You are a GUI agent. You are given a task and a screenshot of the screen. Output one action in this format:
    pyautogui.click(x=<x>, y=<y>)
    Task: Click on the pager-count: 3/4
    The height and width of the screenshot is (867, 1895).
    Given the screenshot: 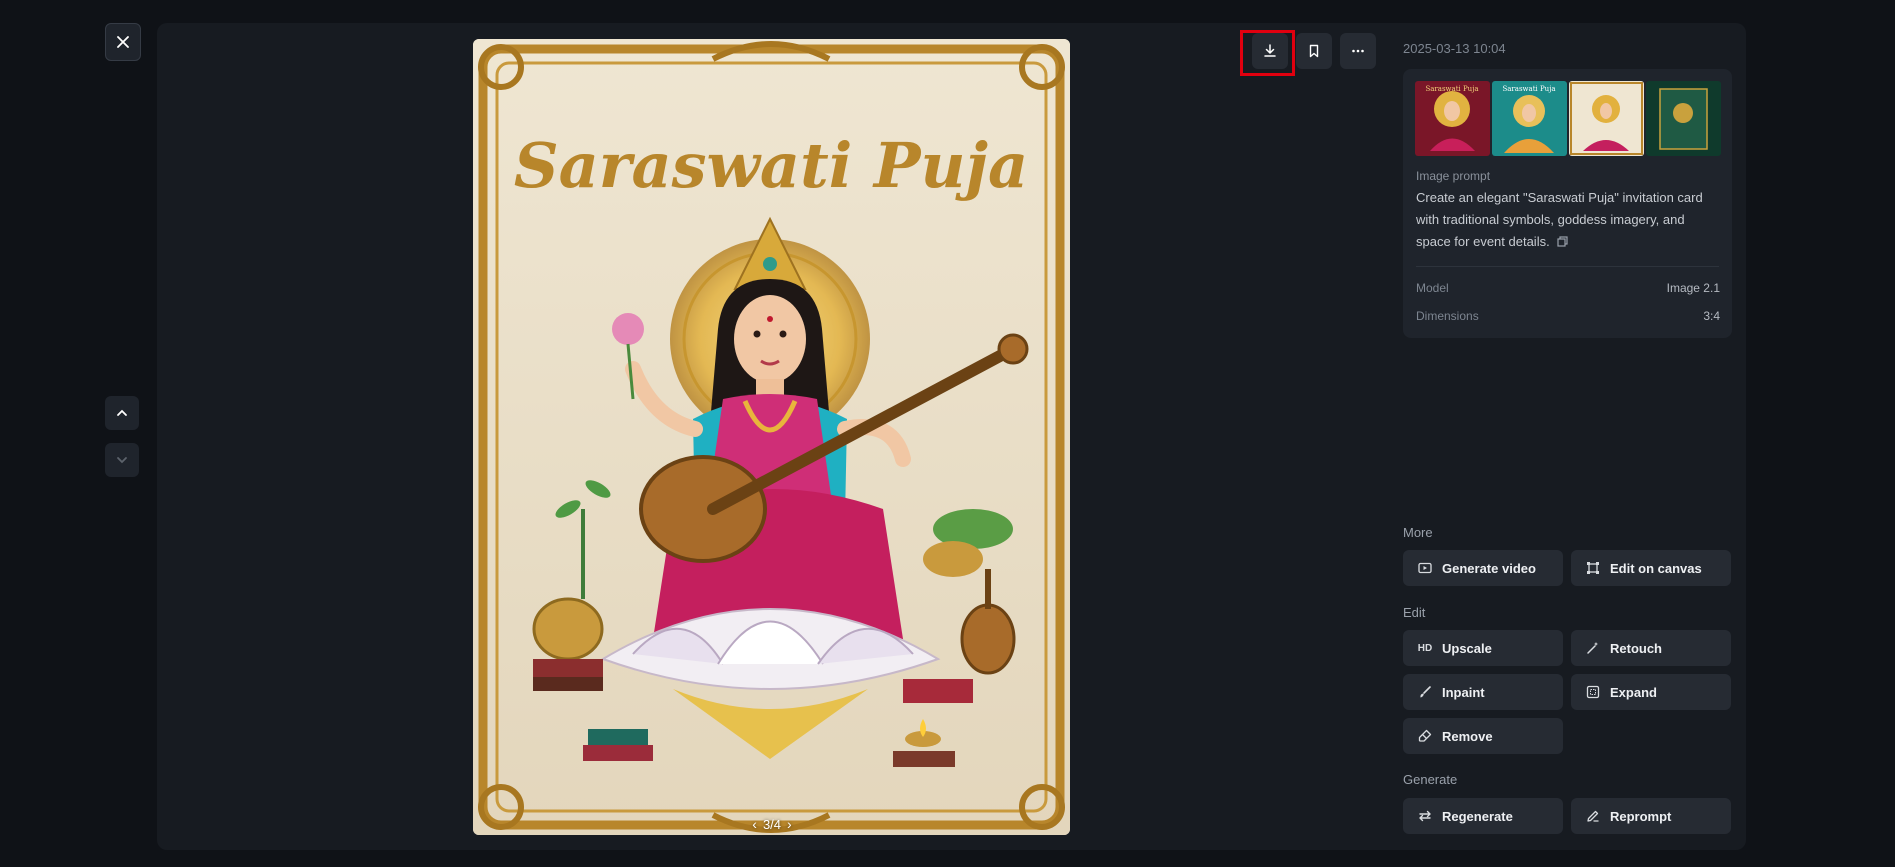 What is the action you would take?
    pyautogui.click(x=772, y=824)
    